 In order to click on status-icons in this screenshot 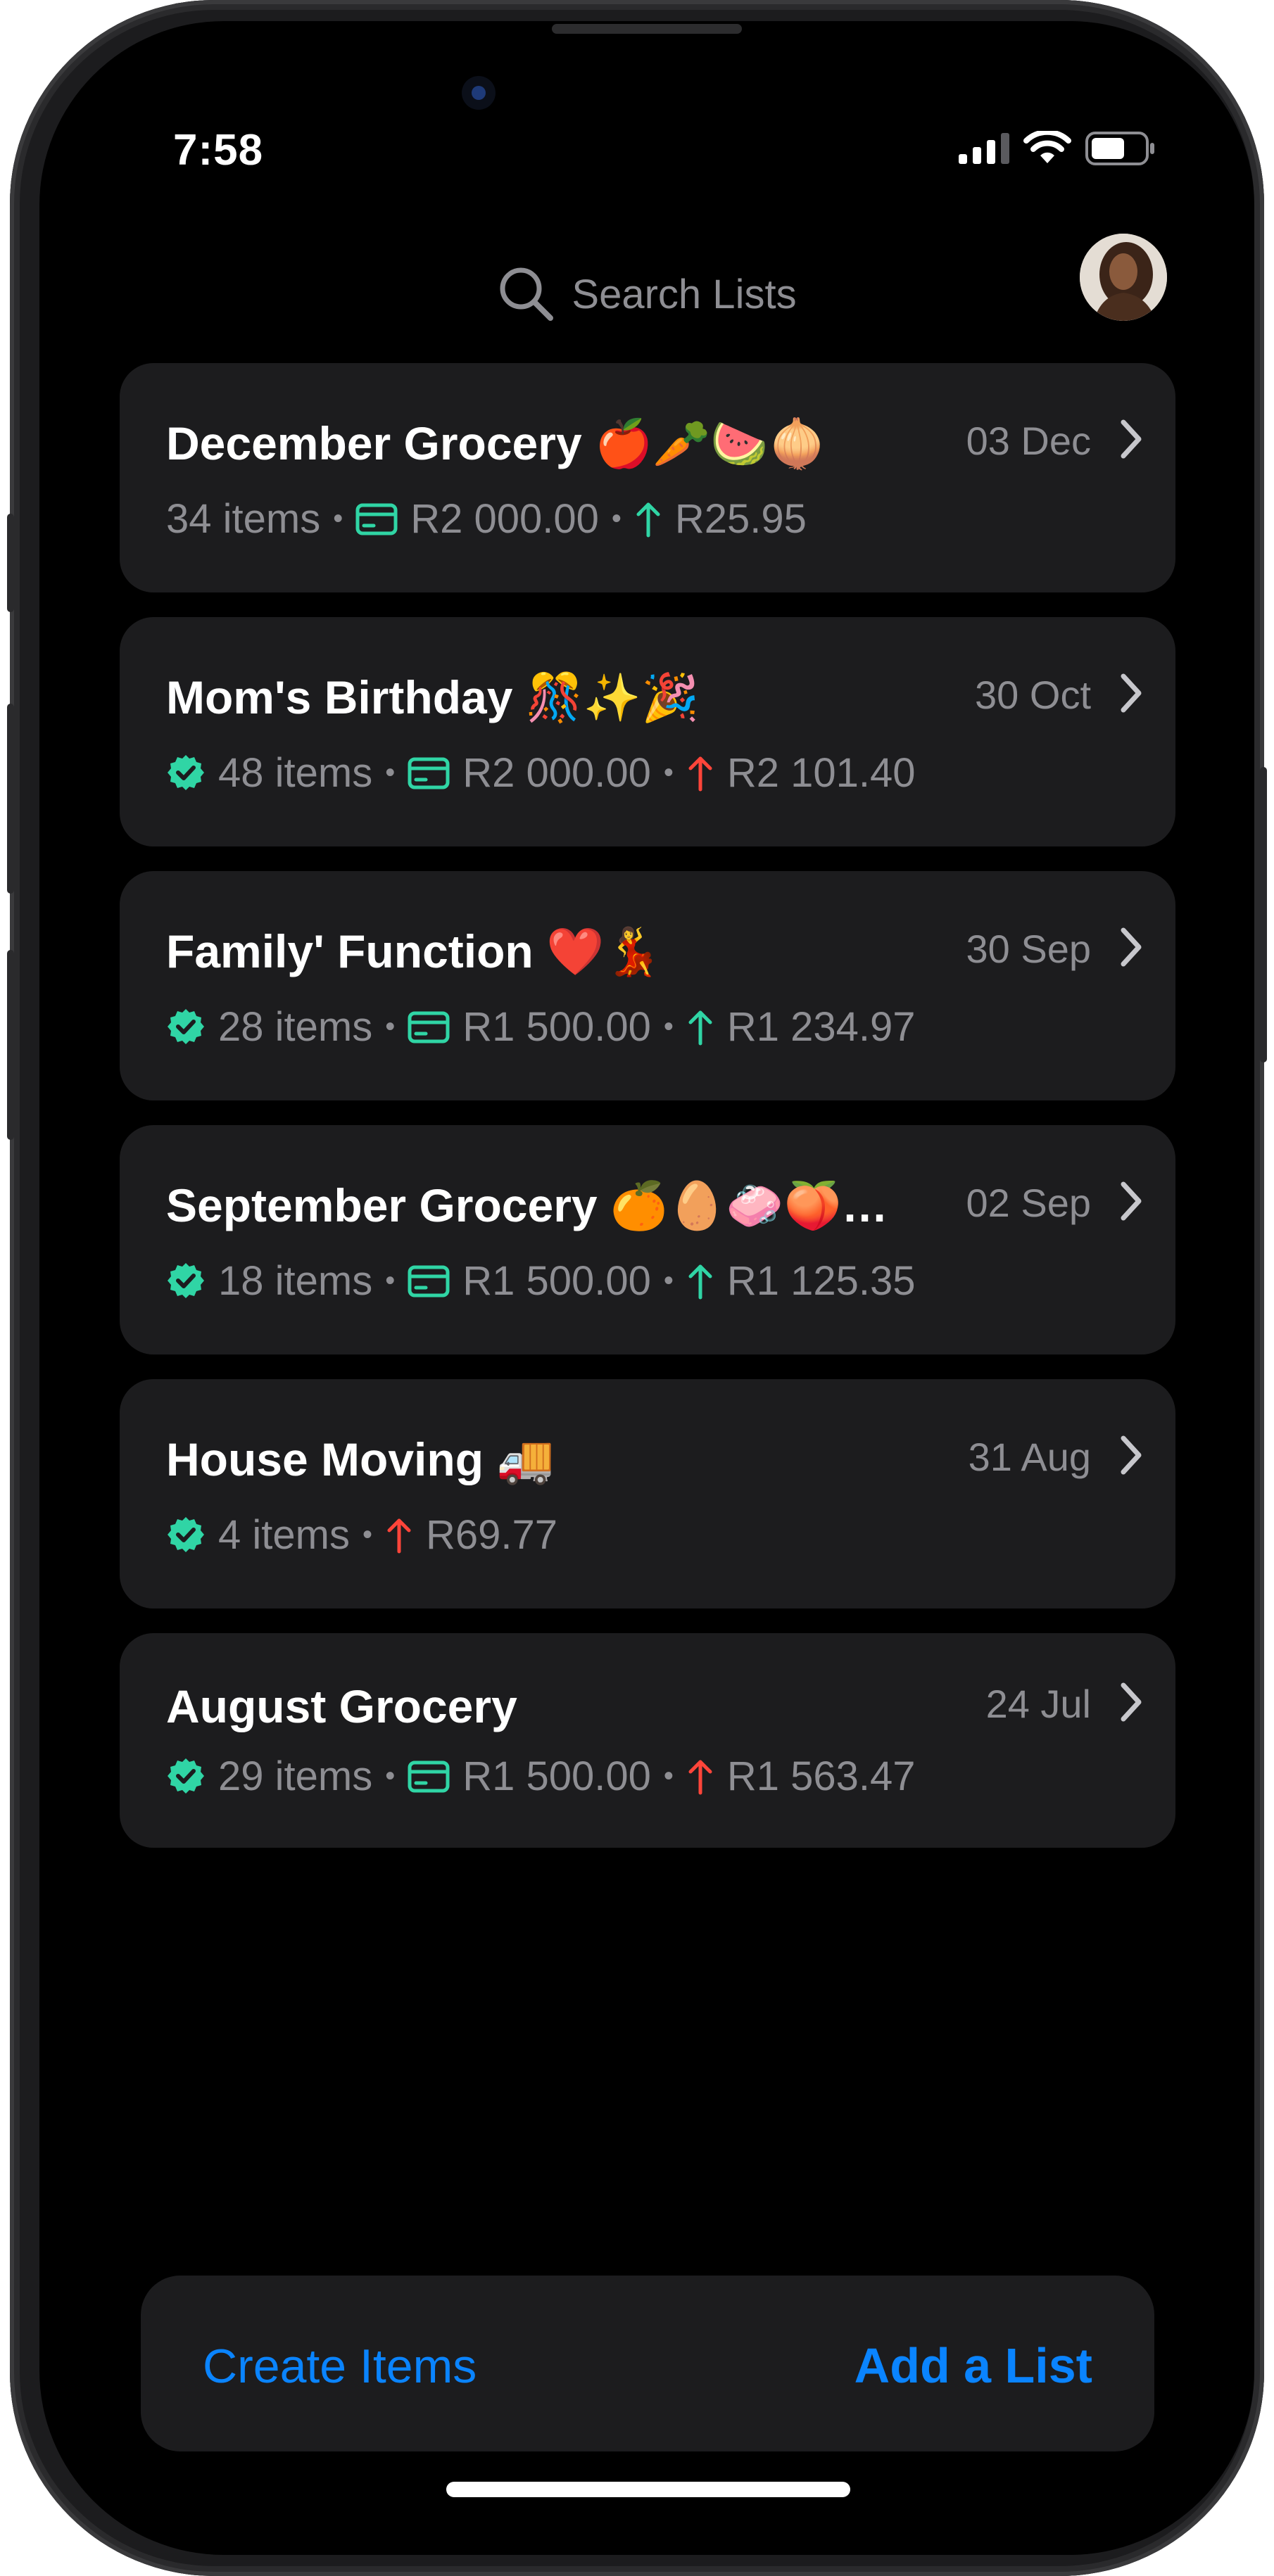, I will do `click(1057, 148)`.